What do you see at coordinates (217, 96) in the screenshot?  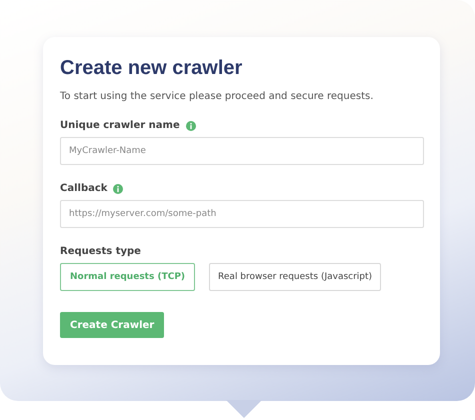 I see `form-description: To start using the service please proceed and secure requests.` at bounding box center [217, 96].